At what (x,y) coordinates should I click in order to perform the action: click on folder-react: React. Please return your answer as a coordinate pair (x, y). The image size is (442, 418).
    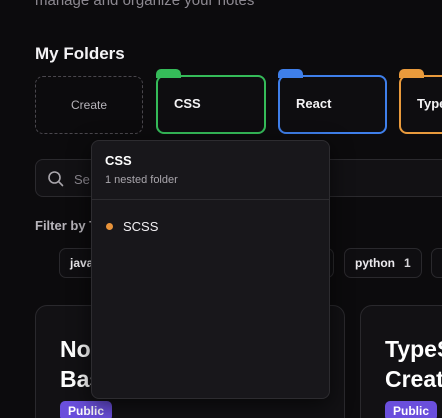
    Looking at the image, I should click on (332, 101).